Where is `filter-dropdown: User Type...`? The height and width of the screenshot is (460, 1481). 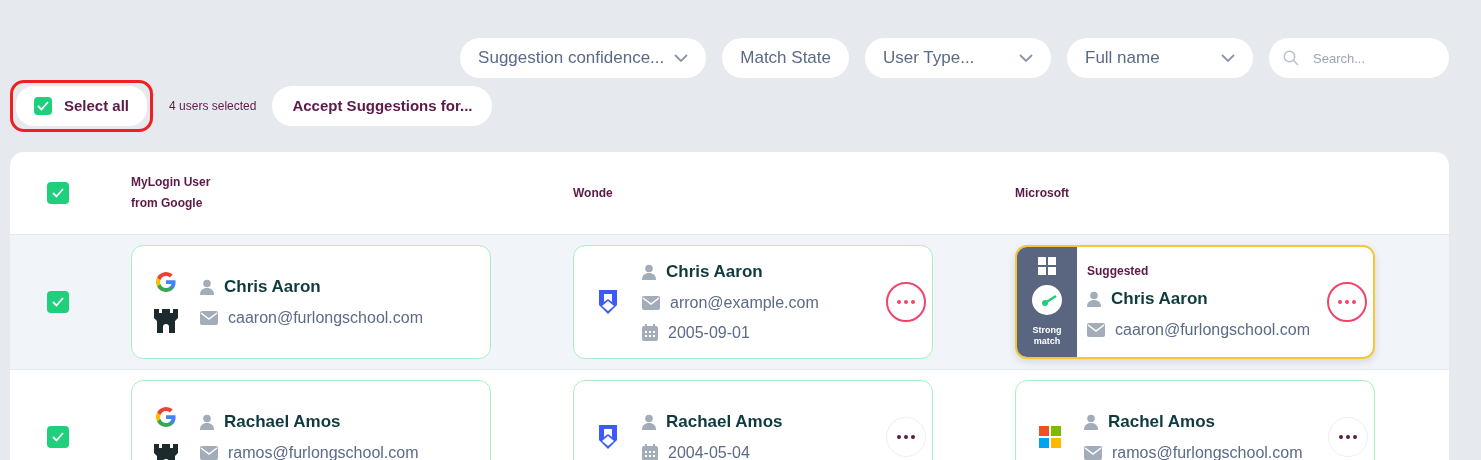
filter-dropdown: User Type... is located at coordinates (958, 58).